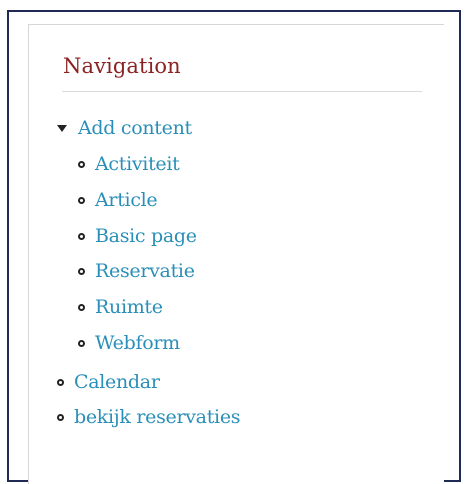  I want to click on title-divider, so click(242, 91).